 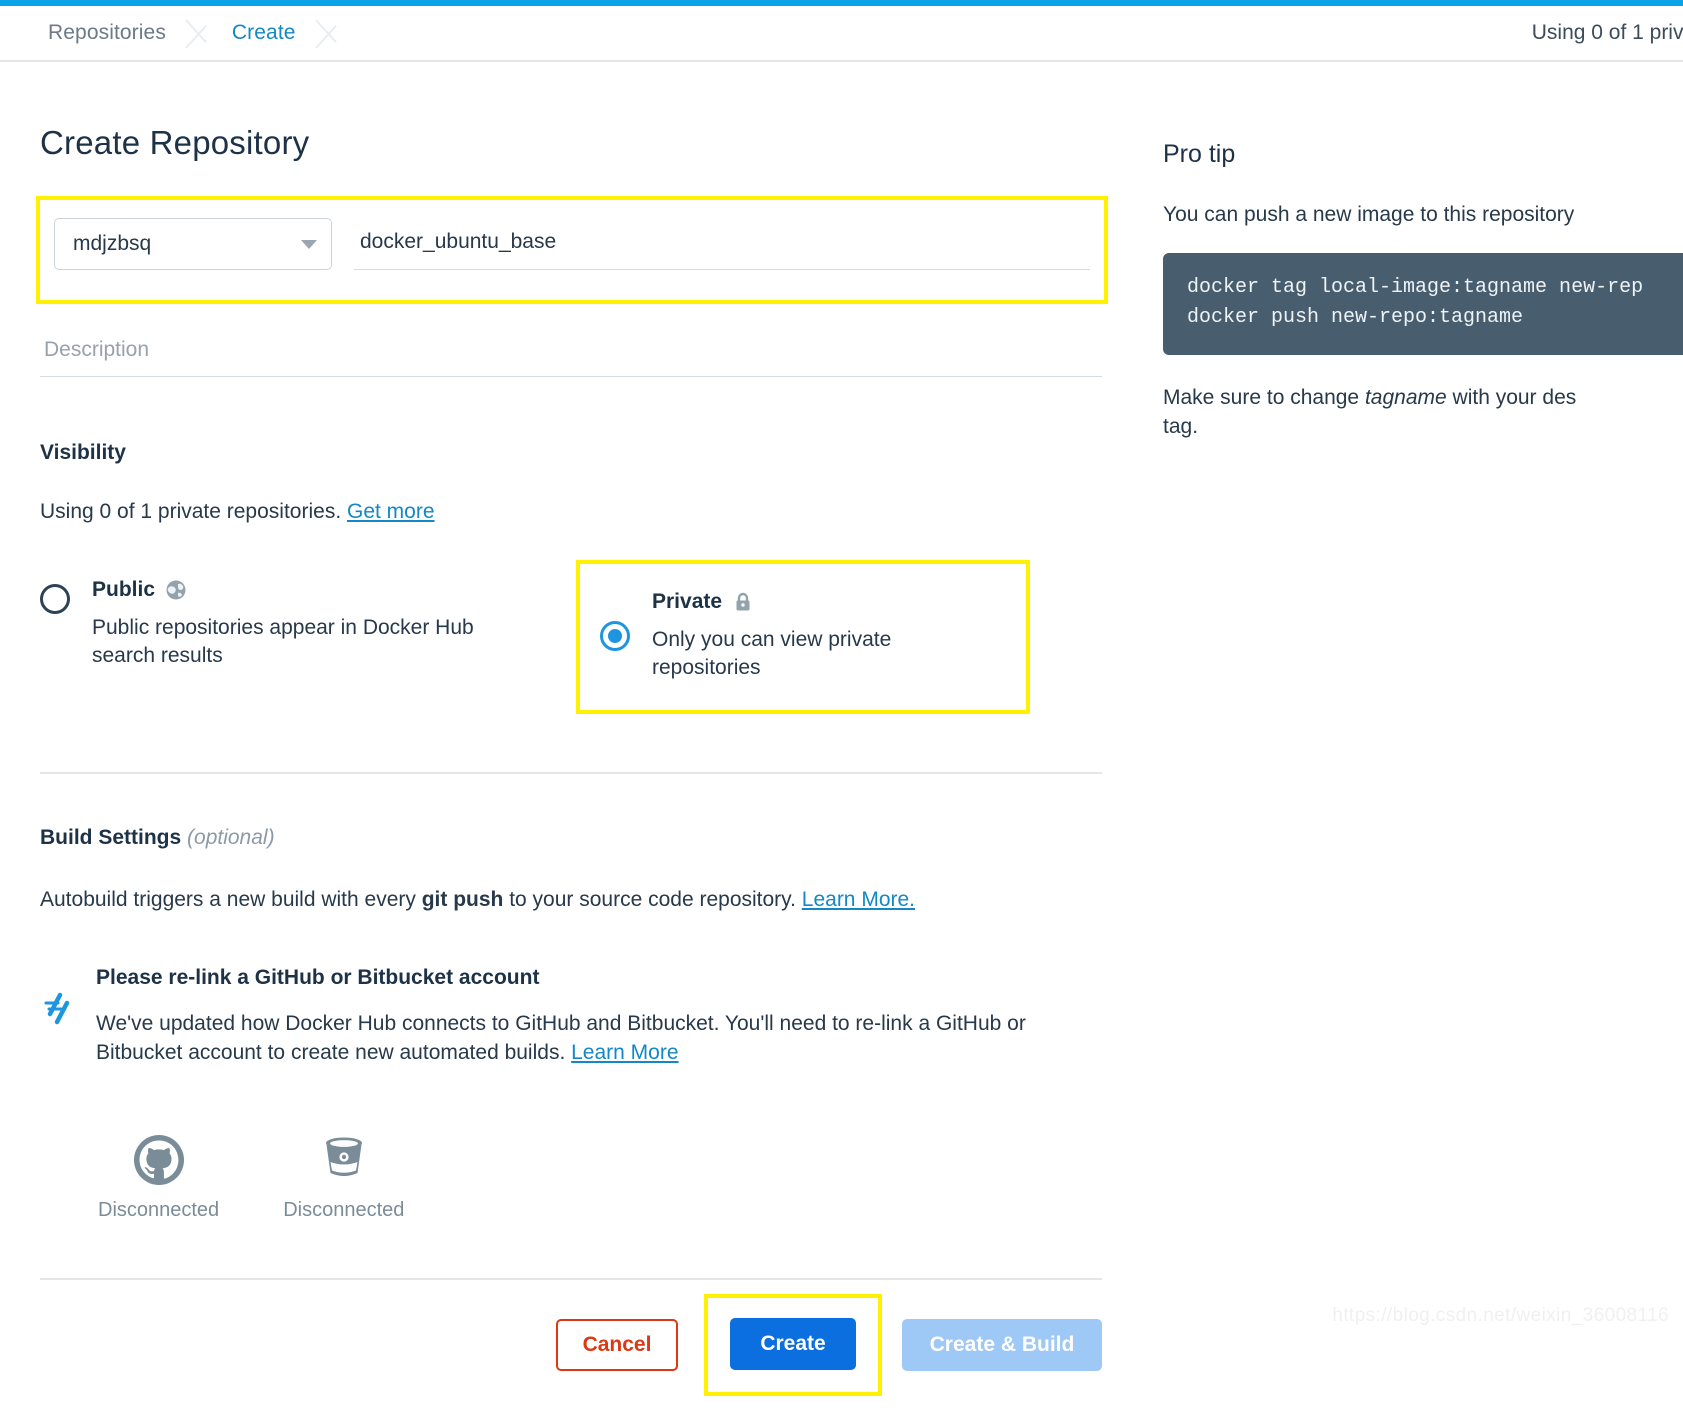 I want to click on bitbucket-icon, so click(x=344, y=1160).